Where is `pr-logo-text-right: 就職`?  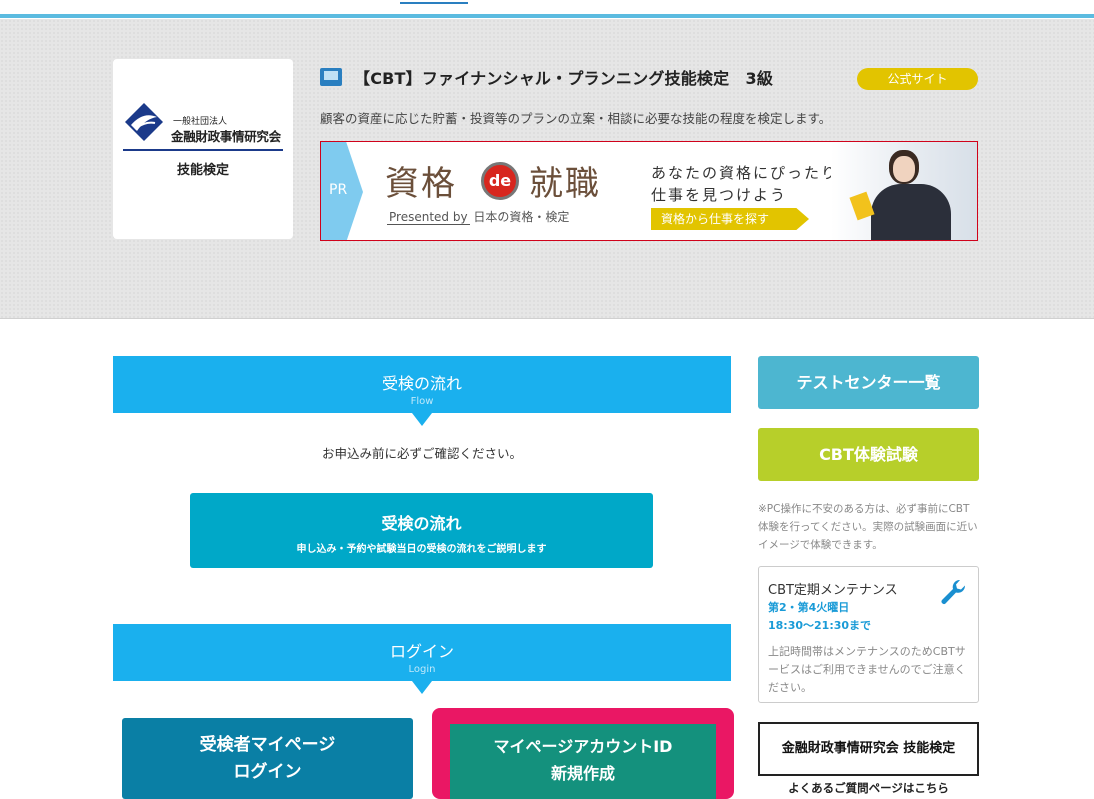
pr-logo-text-right: 就職 is located at coordinates (565, 184).